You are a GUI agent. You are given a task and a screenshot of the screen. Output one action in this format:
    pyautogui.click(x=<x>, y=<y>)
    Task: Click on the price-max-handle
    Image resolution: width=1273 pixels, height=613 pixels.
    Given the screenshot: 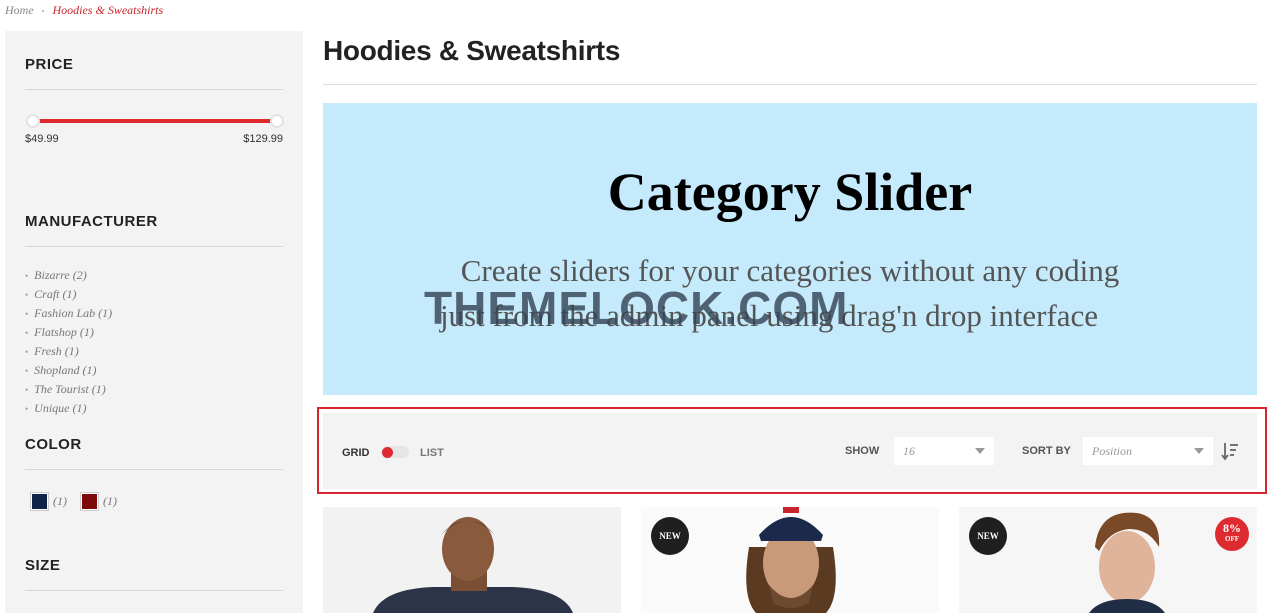 What is the action you would take?
    pyautogui.click(x=277, y=121)
    